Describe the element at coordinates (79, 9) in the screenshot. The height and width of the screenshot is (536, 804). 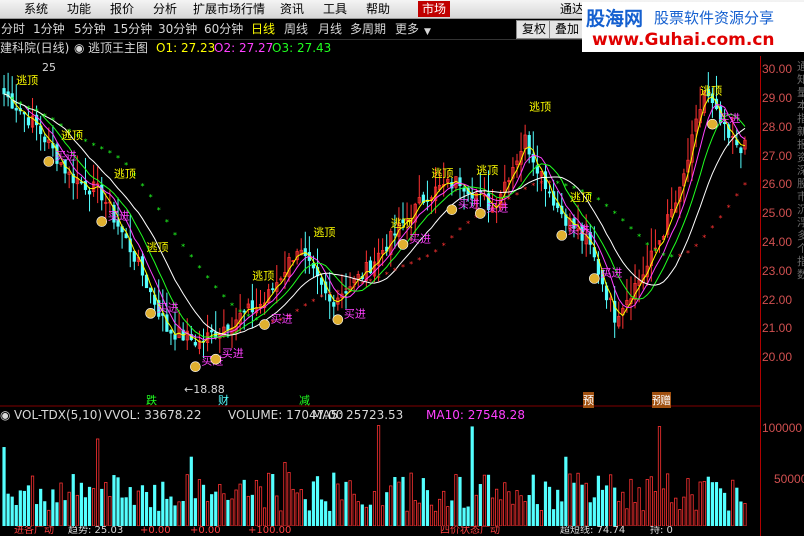
I see `menu-function: 功能` at that location.